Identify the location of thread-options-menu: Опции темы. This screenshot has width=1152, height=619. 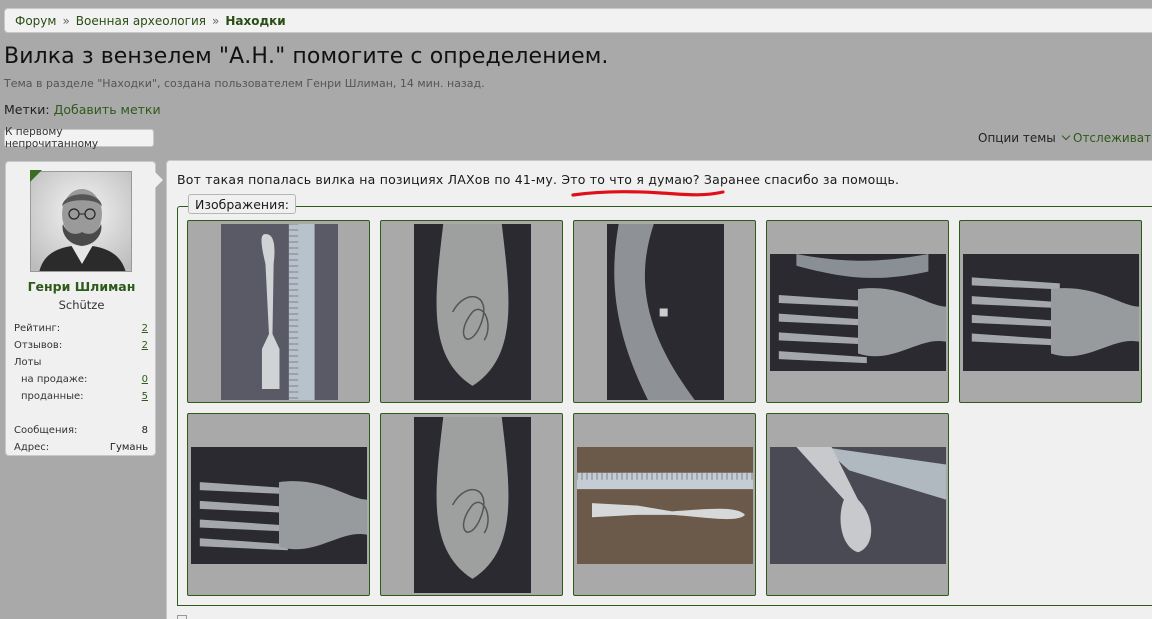
(1024, 138).